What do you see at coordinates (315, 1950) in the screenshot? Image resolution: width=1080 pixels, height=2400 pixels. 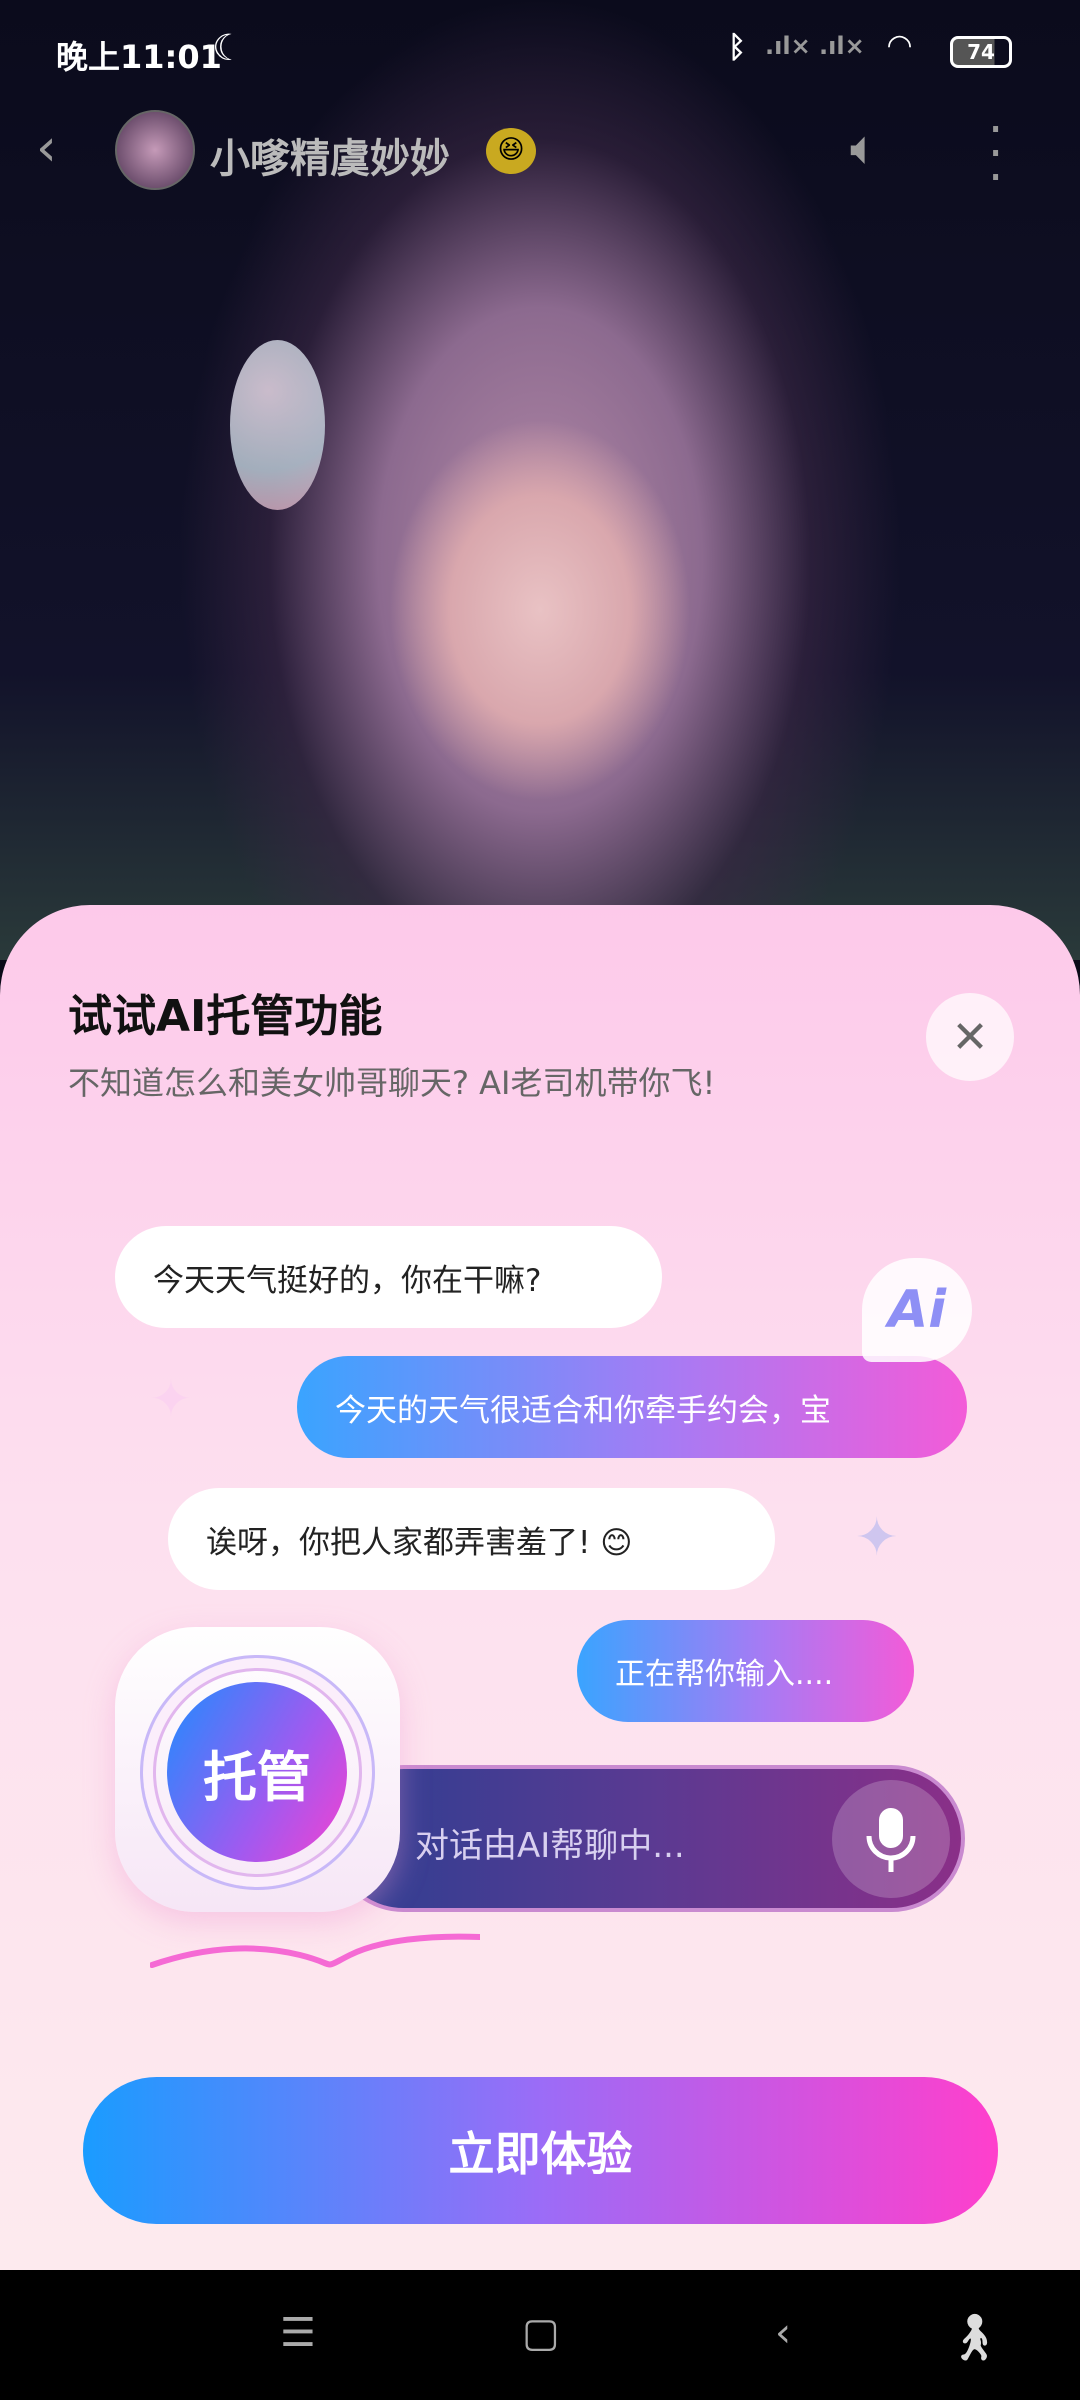 I see `squiggle-decoration` at bounding box center [315, 1950].